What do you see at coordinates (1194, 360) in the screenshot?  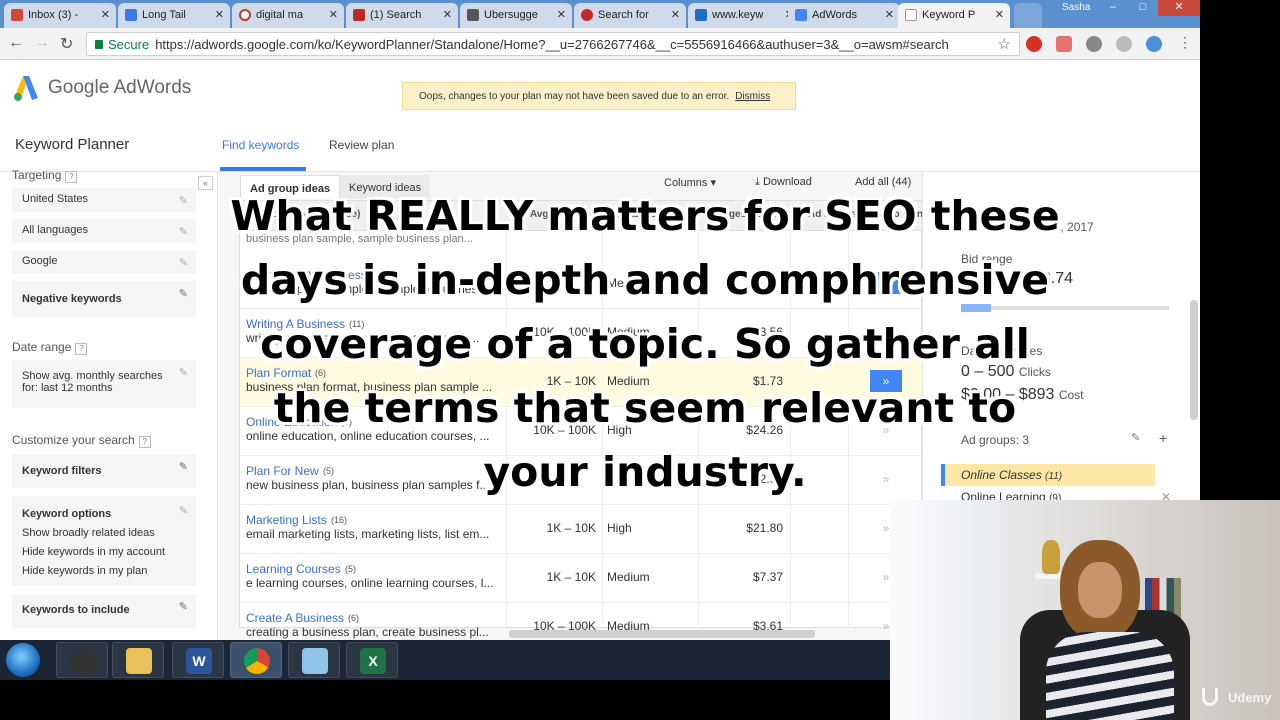 I see `vertical-scrollbar` at bounding box center [1194, 360].